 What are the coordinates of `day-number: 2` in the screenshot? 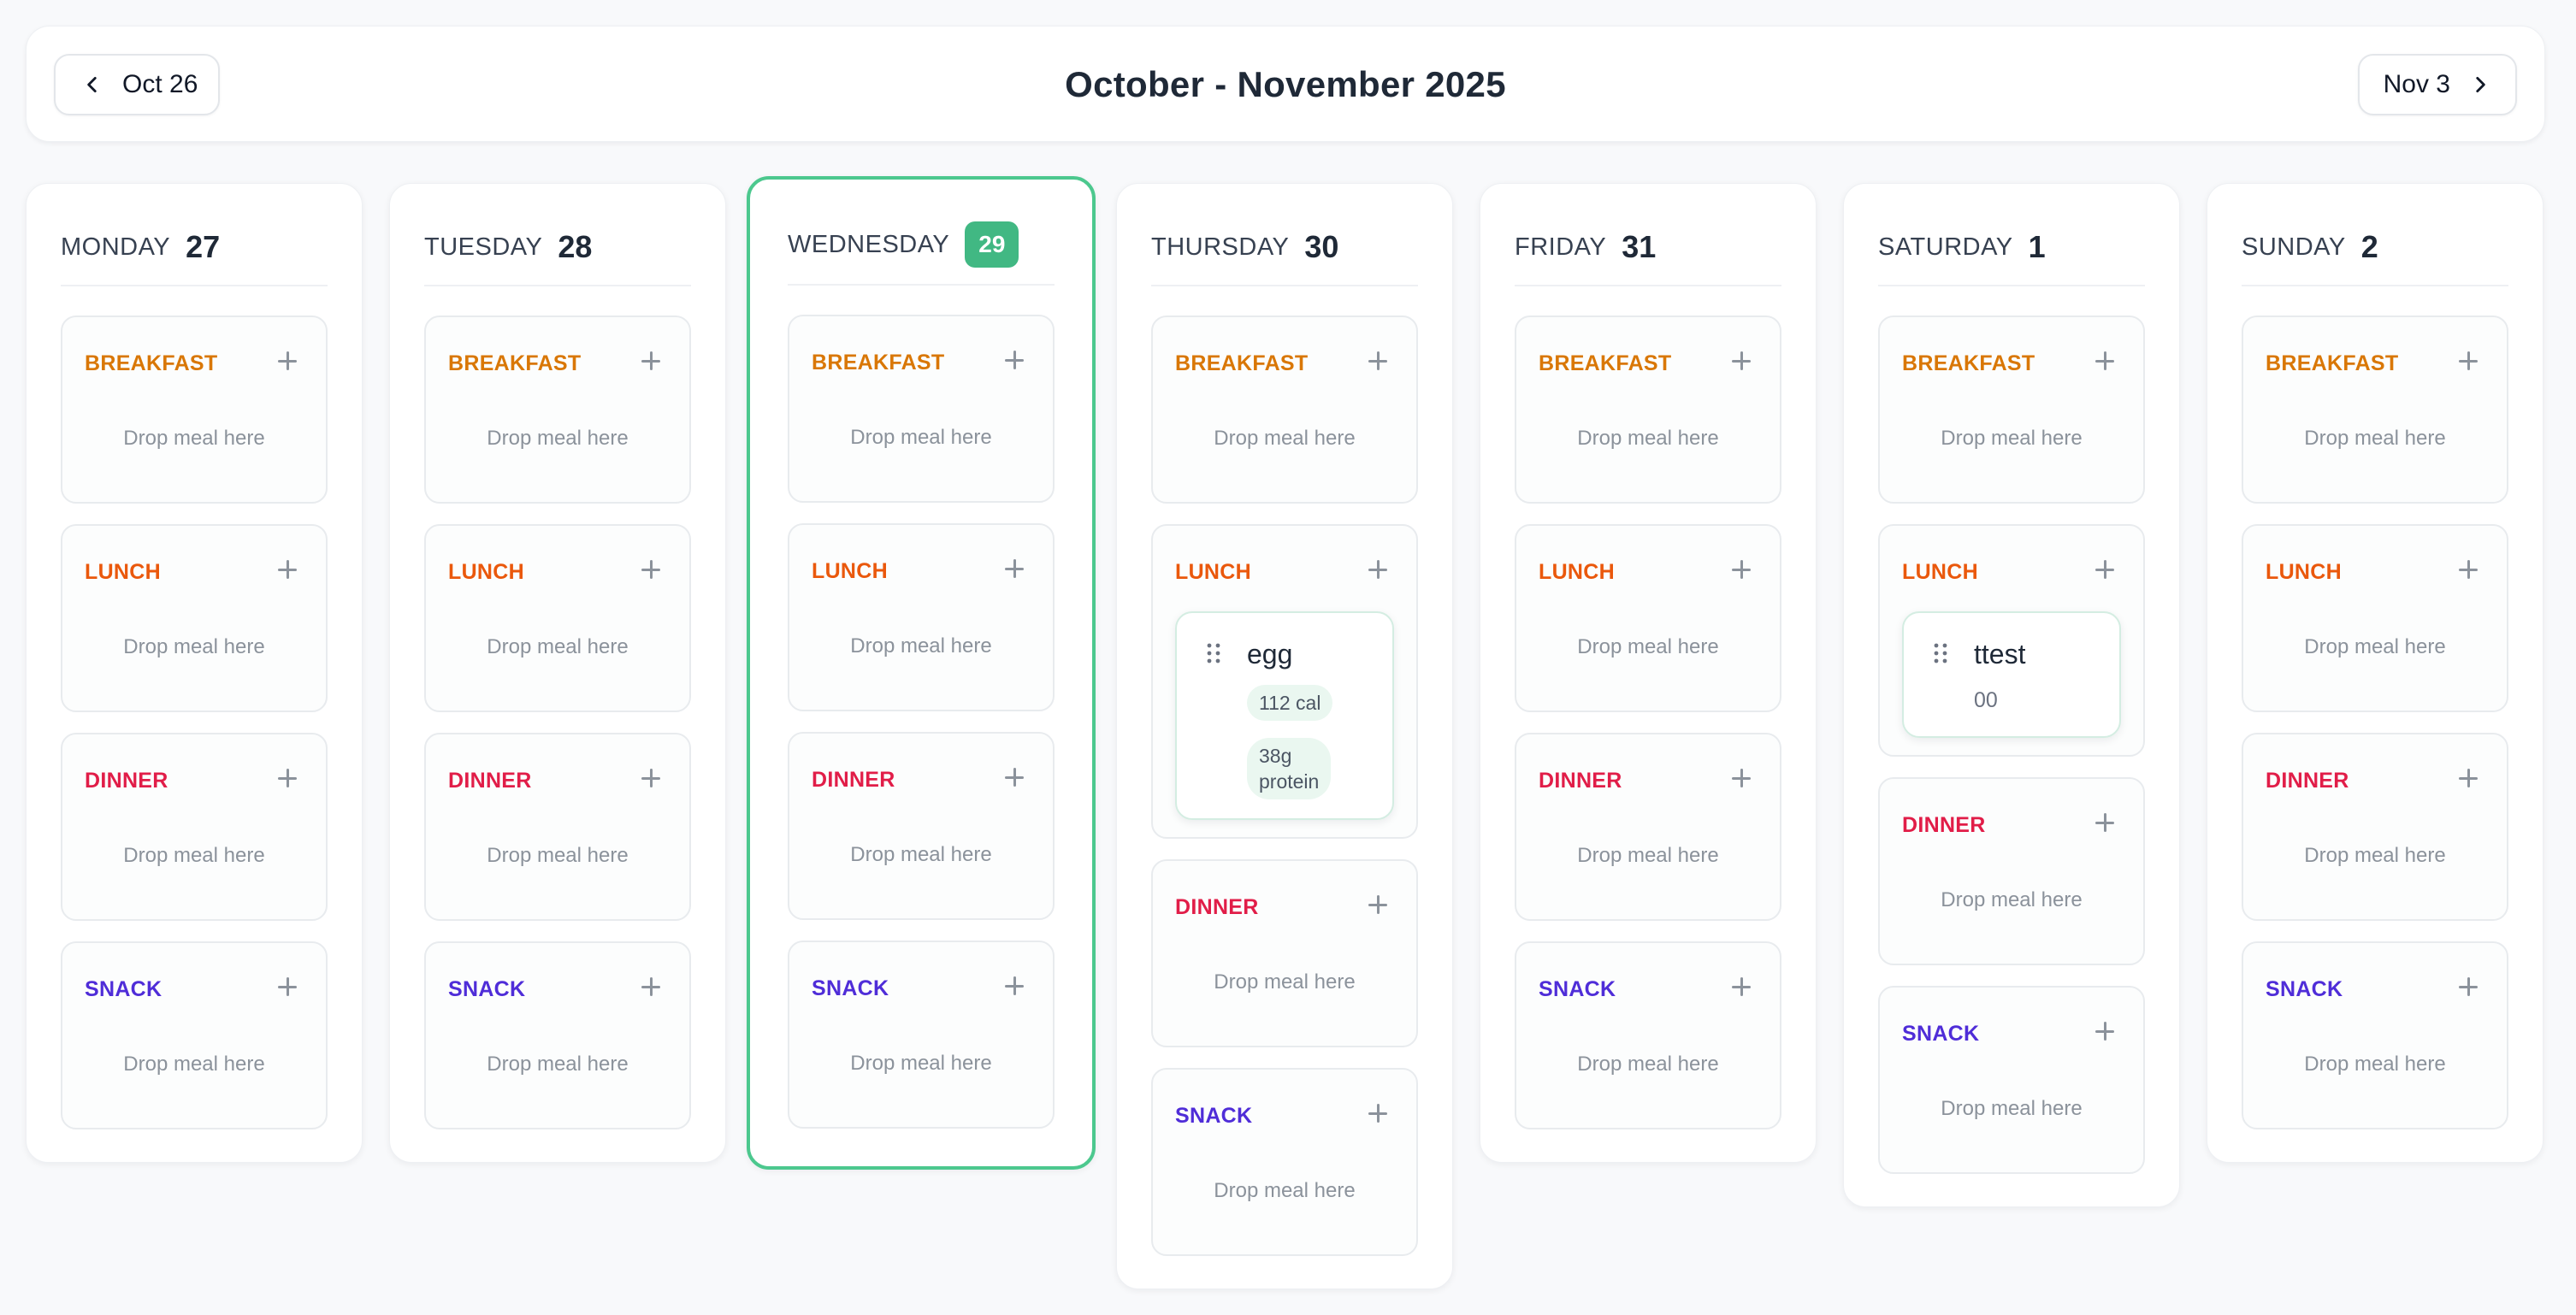 It's located at (2369, 246).